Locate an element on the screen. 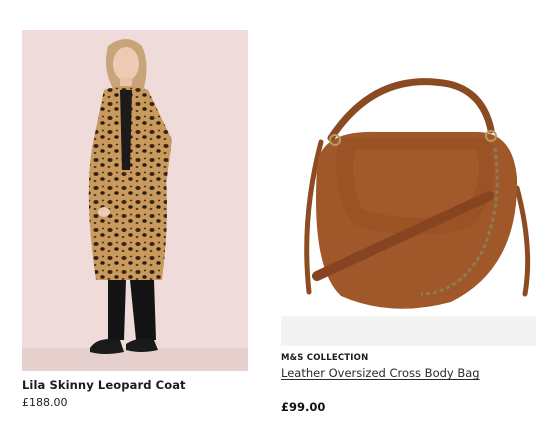  product-brand: M&S COLLECTION is located at coordinates (325, 358).